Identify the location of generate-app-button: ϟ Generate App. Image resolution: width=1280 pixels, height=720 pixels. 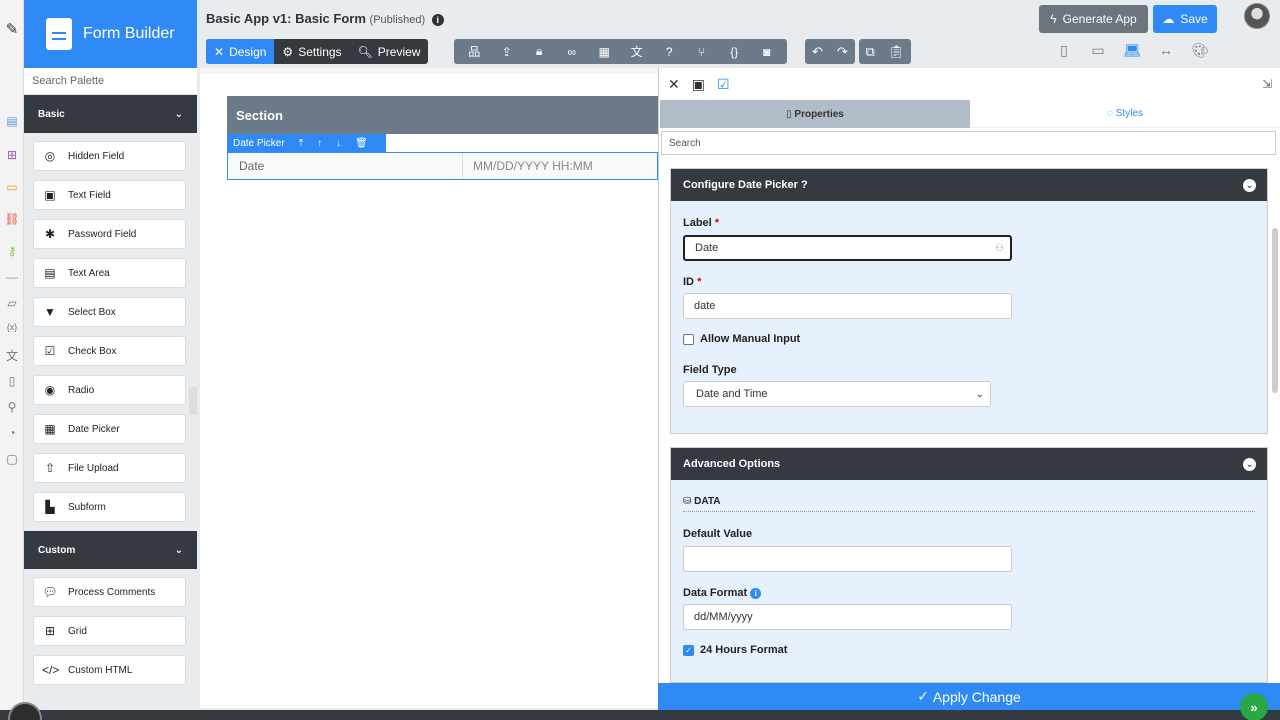
(1093, 19).